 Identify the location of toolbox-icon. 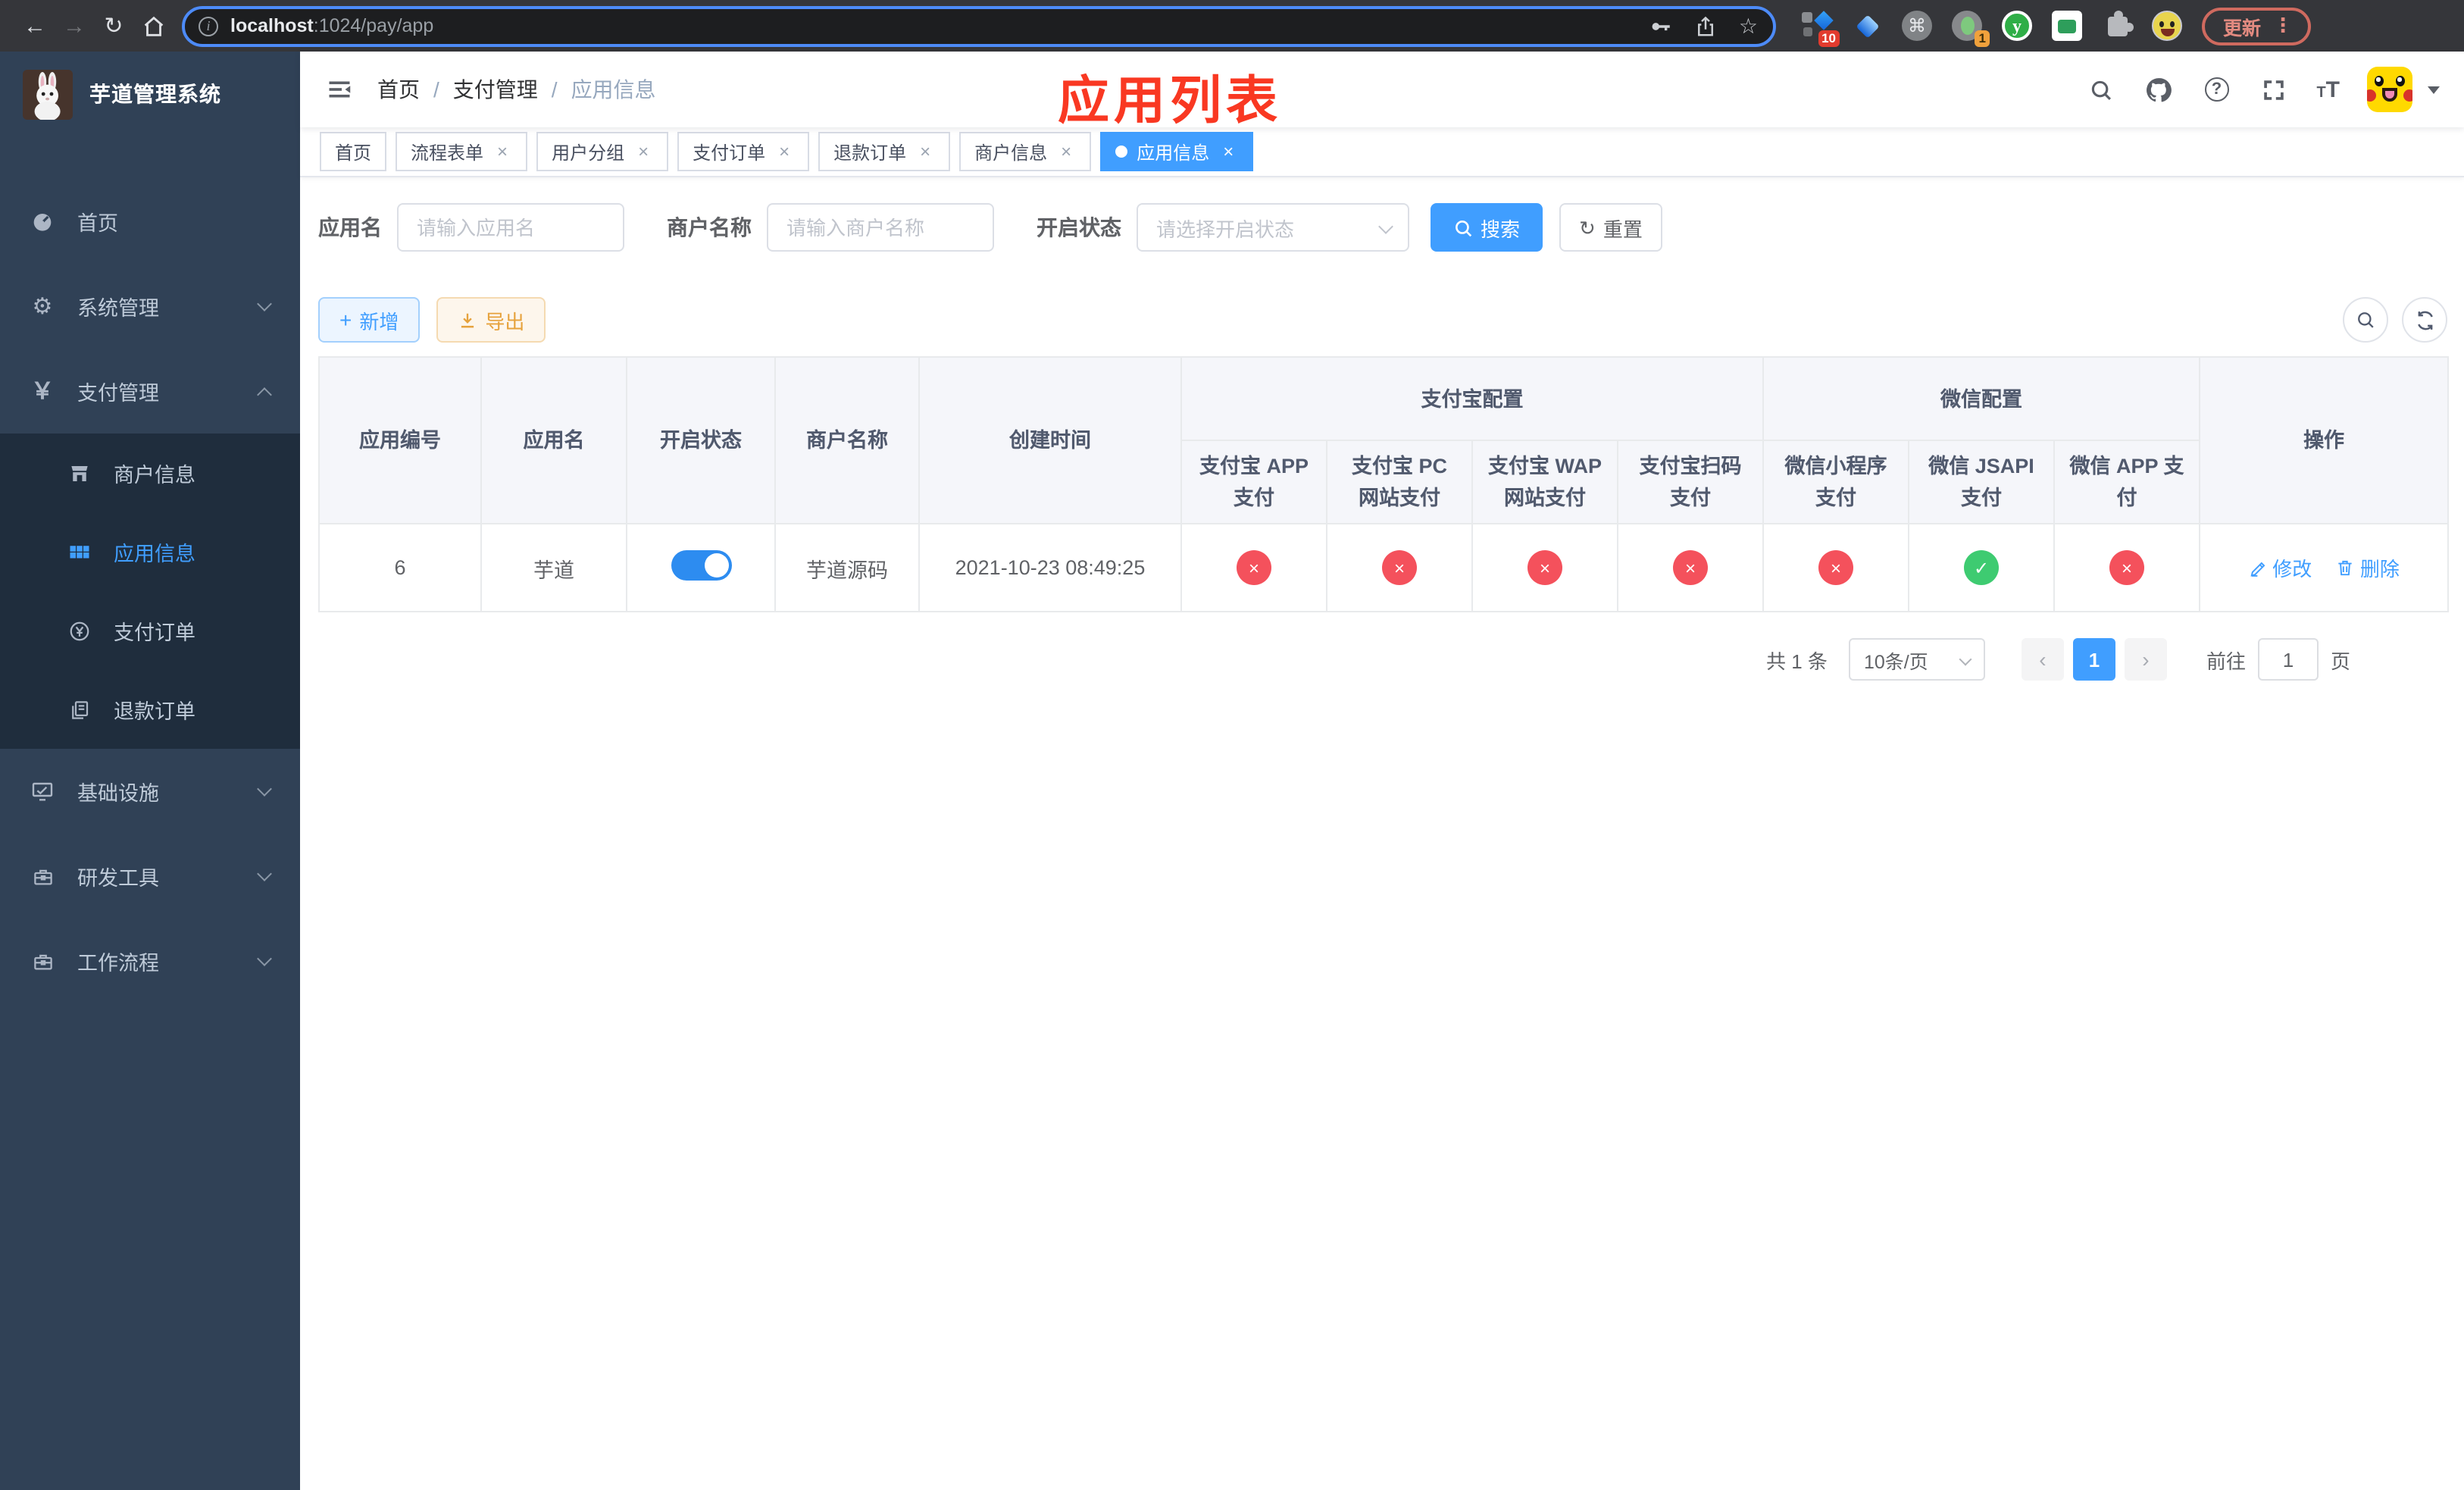
(42, 876).